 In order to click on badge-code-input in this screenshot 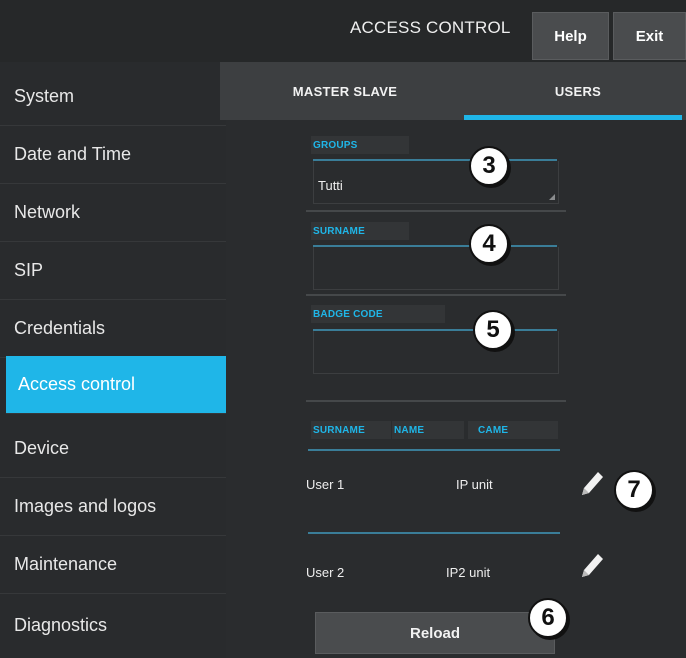, I will do `click(436, 352)`.